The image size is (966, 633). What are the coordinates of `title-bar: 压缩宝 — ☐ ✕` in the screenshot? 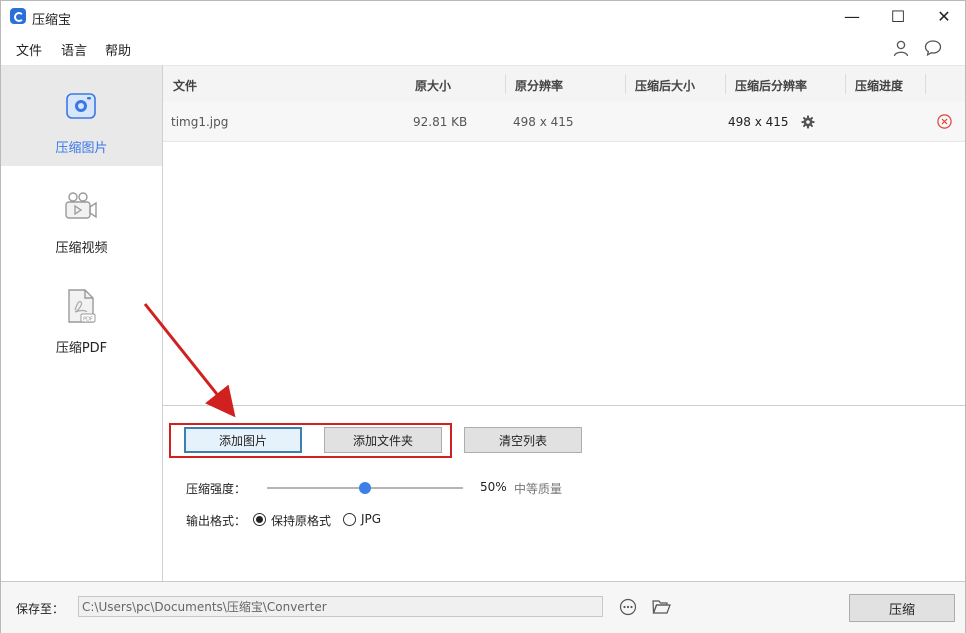 It's located at (483, 16).